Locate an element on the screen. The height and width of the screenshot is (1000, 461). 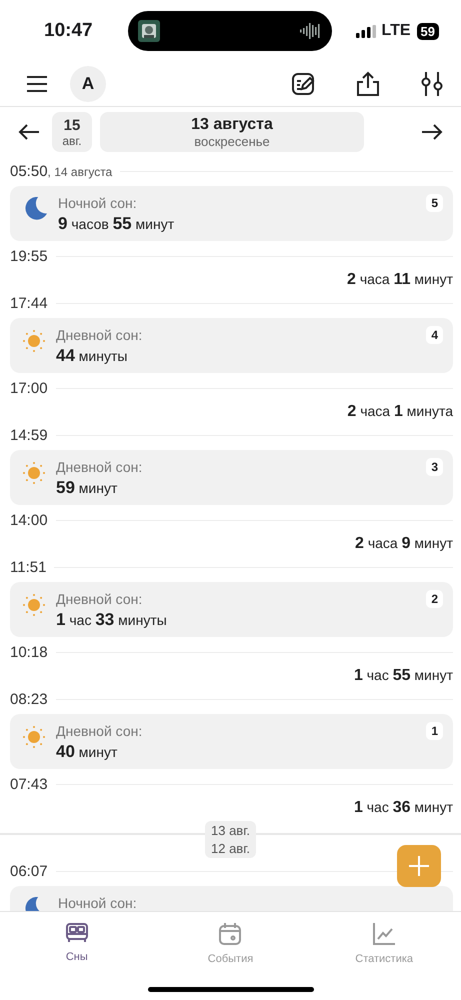
sleep-number-badge: 5 is located at coordinates (434, 203).